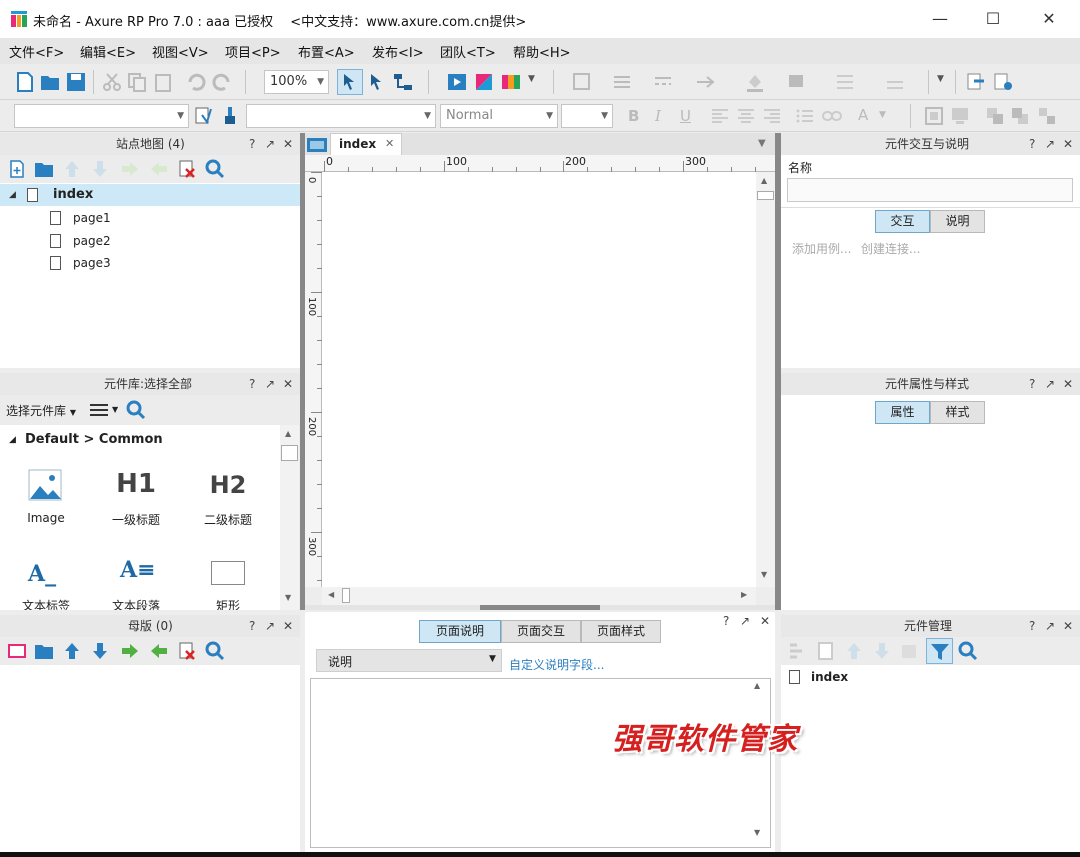 The width and height of the screenshot is (1080, 857). I want to click on generate-prototype-icon, so click(976, 82).